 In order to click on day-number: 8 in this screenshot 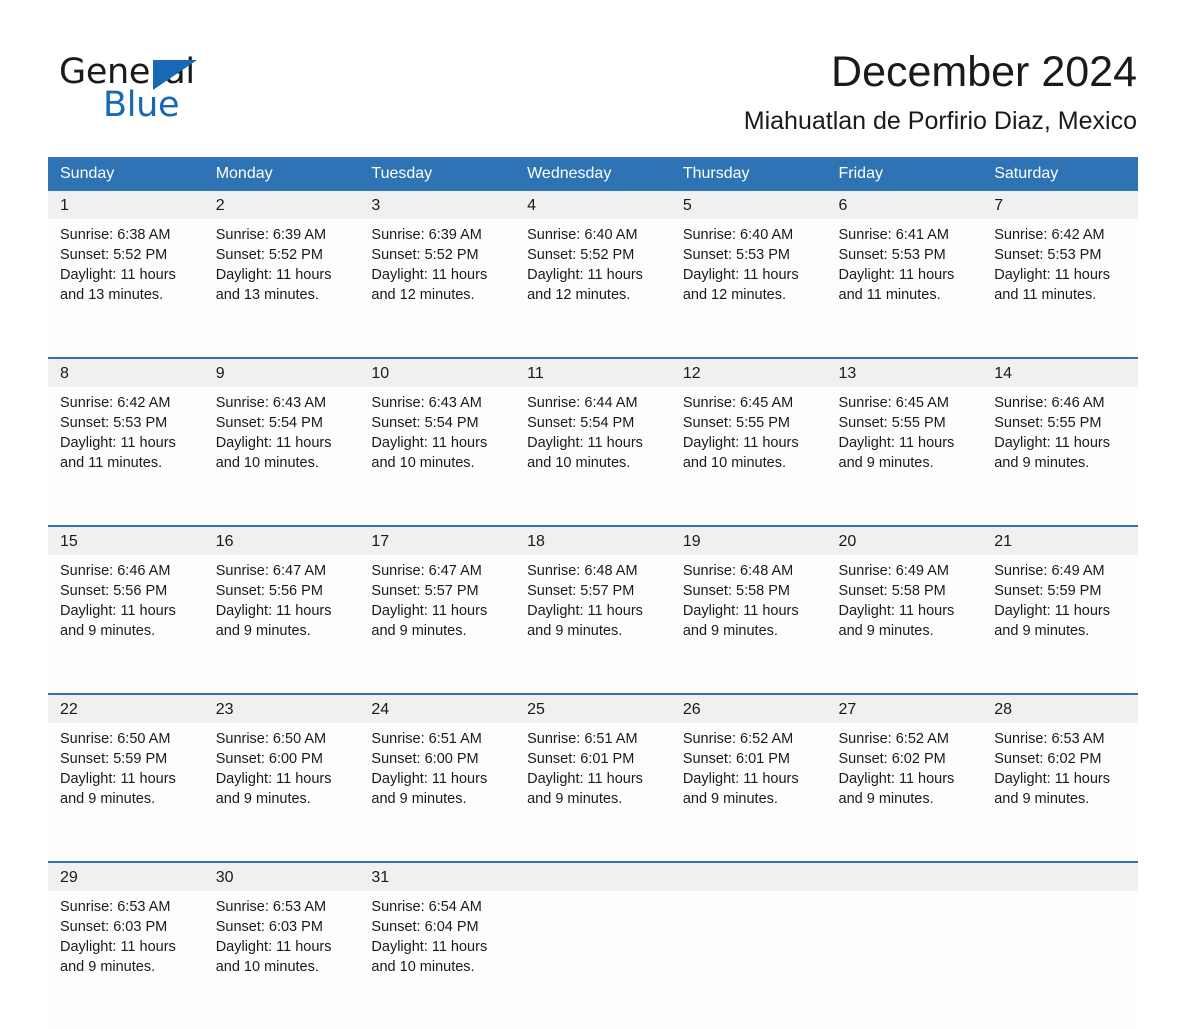, I will do `click(126, 372)`.